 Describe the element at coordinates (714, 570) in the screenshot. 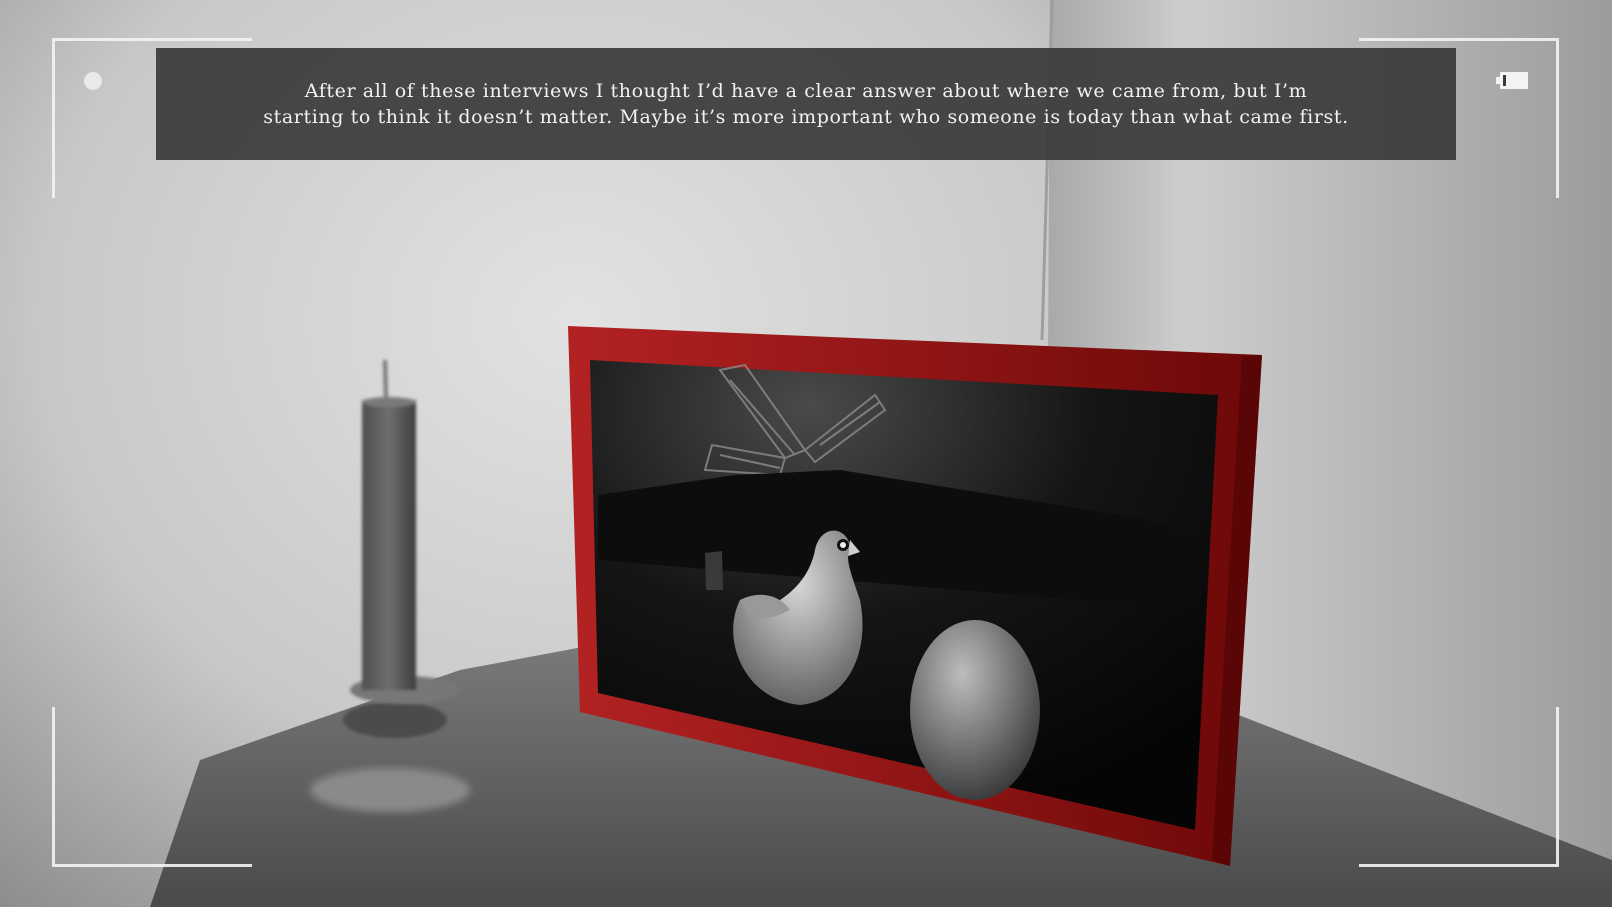

I see `painting-barn-window` at that location.